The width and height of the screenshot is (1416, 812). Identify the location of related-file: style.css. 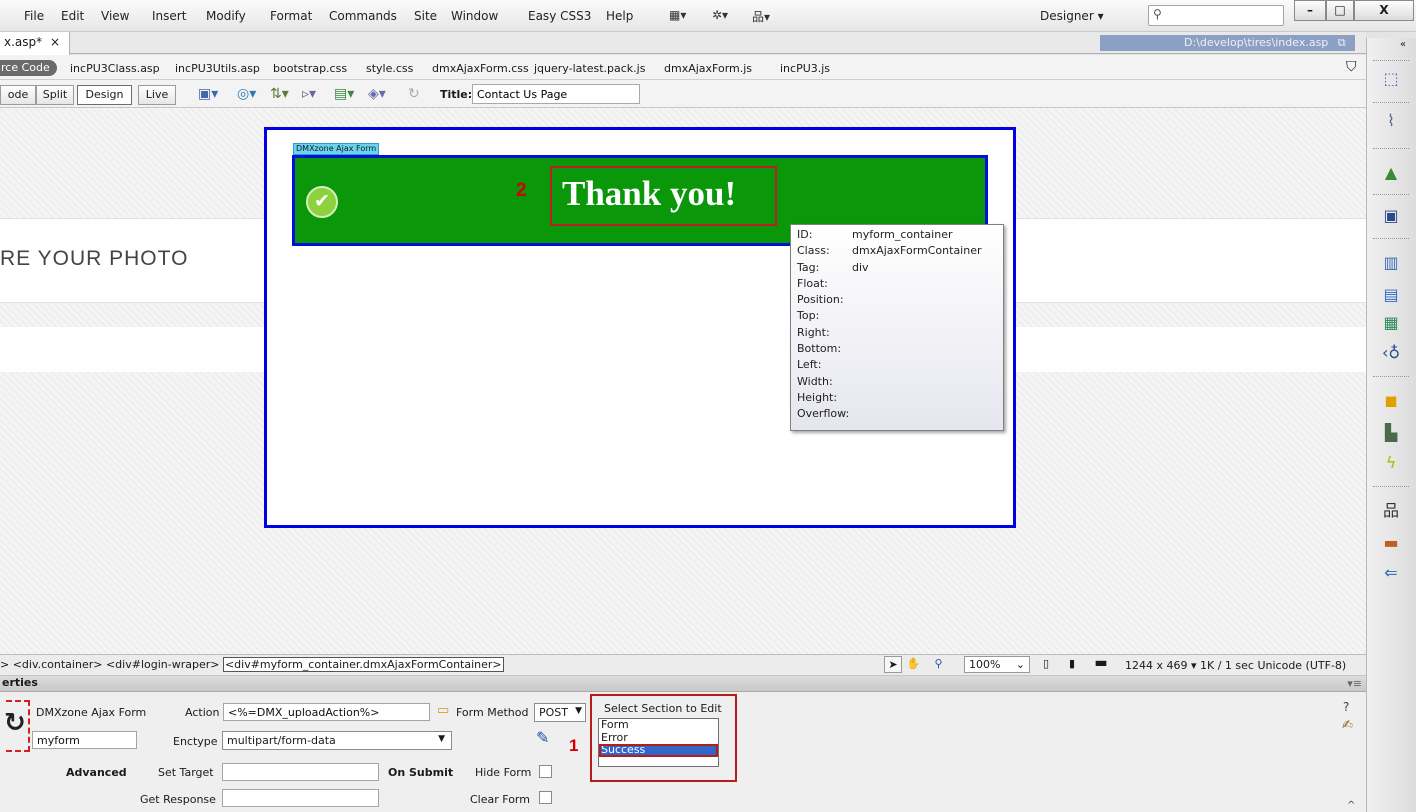
(389, 68).